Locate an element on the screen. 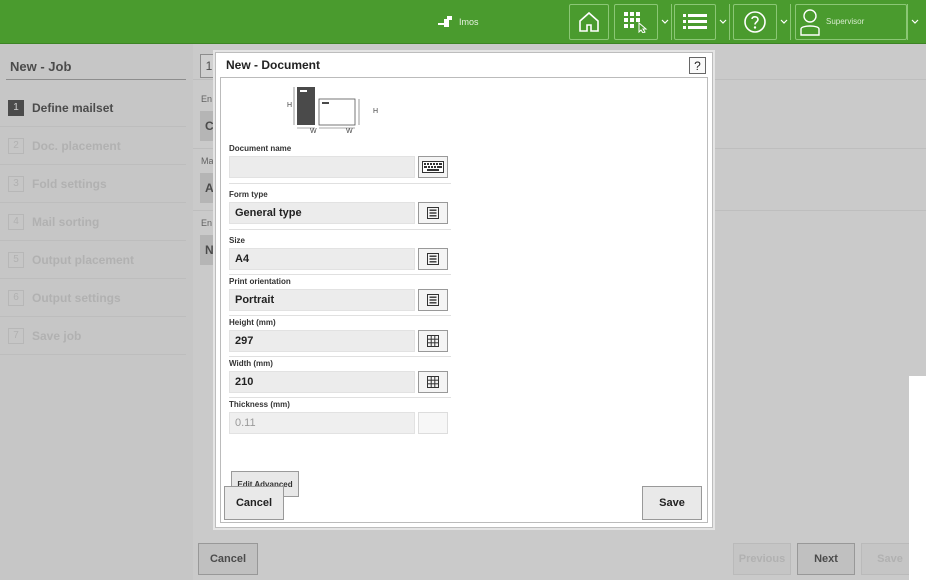 This screenshot has width=926, height=580. apps-icon is located at coordinates (636, 22).